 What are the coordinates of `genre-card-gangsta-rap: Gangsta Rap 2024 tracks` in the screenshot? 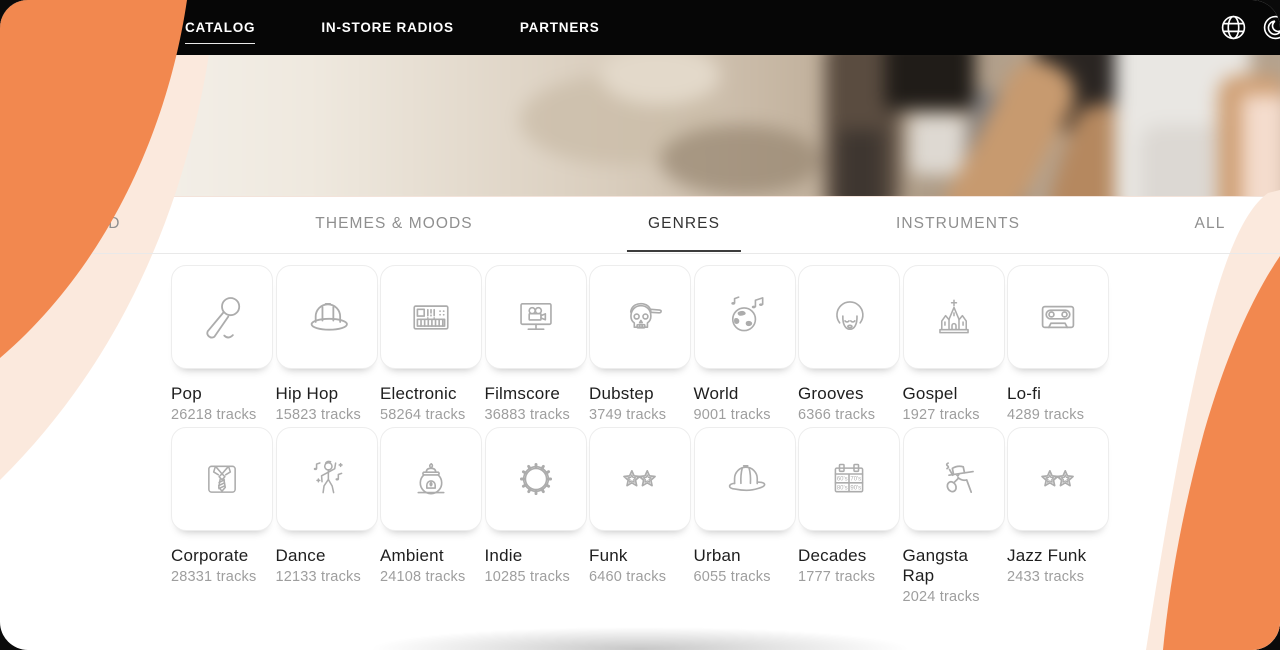 It's located at (953, 516).